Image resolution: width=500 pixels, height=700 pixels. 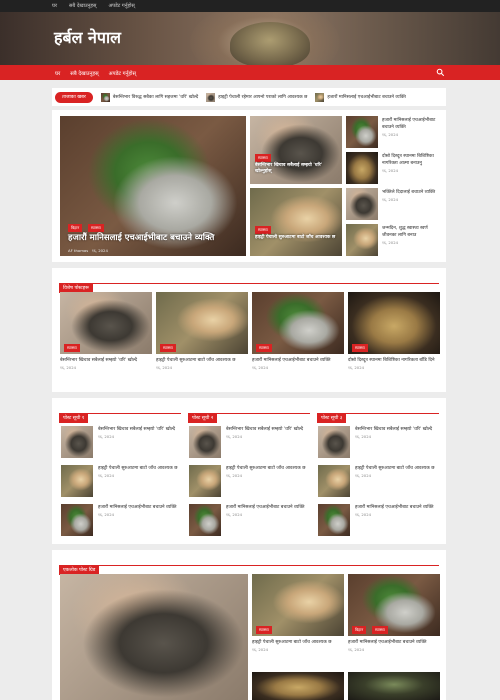 I want to click on ticker-item: हजारौं मानिसलाई एचआईभीबाट बचाउने व्यक्ति, so click(x=360, y=97).